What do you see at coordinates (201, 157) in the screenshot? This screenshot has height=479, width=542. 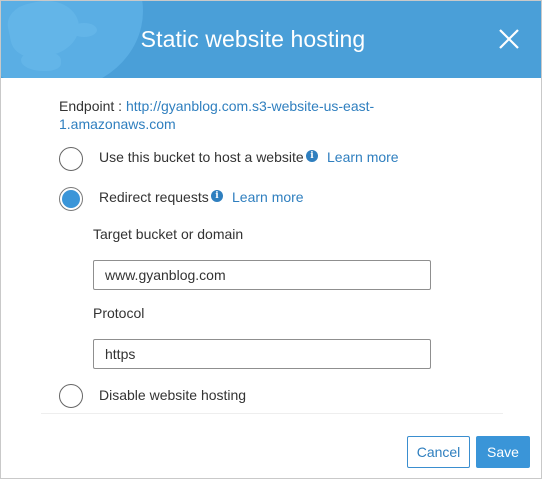 I see `host-website-label: Use this bucket to host a website` at bounding box center [201, 157].